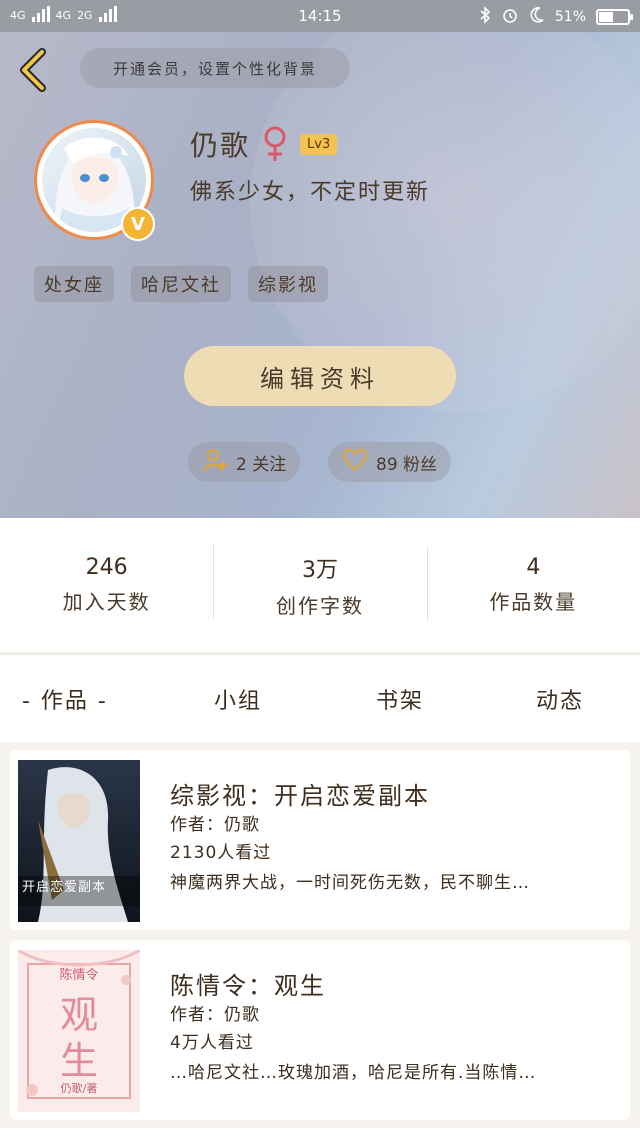 This screenshot has width=640, height=1138. I want to click on cover-author: 仍歌/著, so click(79, 1088).